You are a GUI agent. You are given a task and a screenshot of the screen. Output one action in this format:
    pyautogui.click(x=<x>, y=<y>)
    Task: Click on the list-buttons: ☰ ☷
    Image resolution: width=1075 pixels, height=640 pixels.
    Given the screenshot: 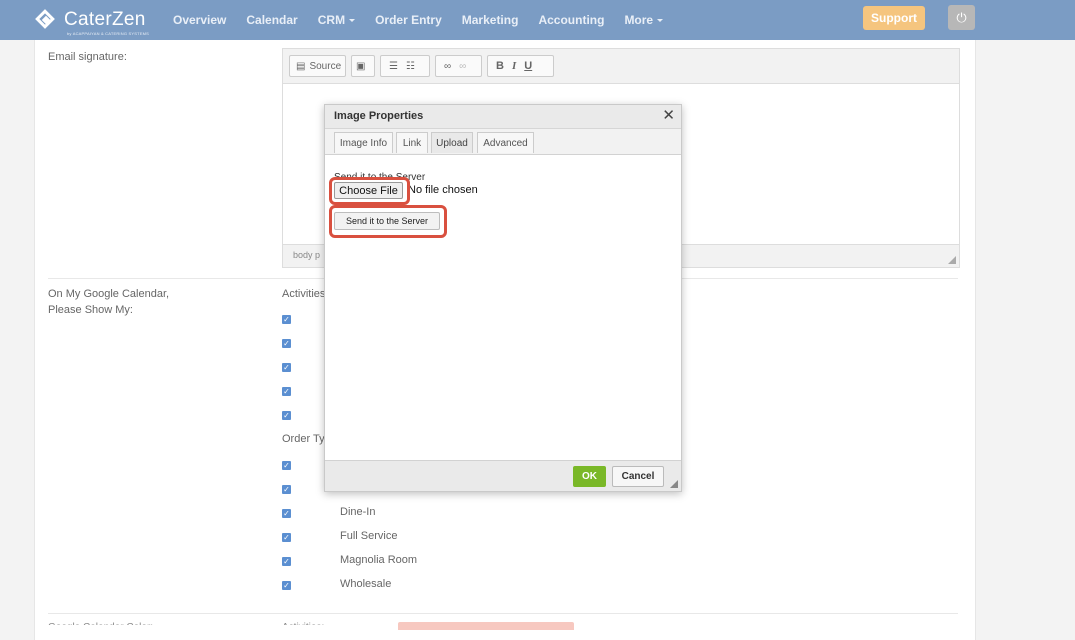 What is the action you would take?
    pyautogui.click(x=405, y=66)
    